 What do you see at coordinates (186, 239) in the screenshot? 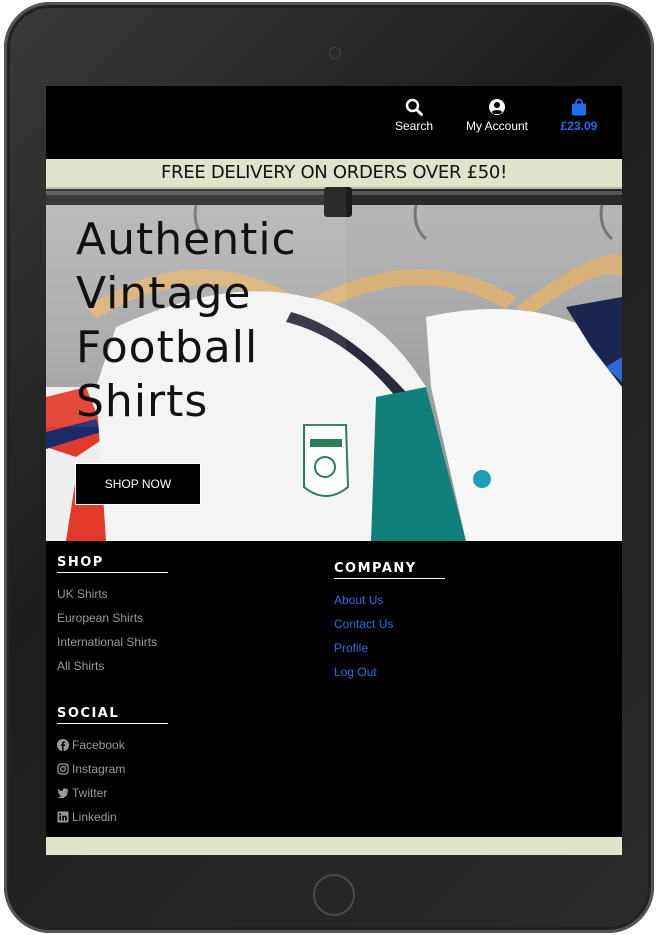
I see `hero-title-line: Authentic` at bounding box center [186, 239].